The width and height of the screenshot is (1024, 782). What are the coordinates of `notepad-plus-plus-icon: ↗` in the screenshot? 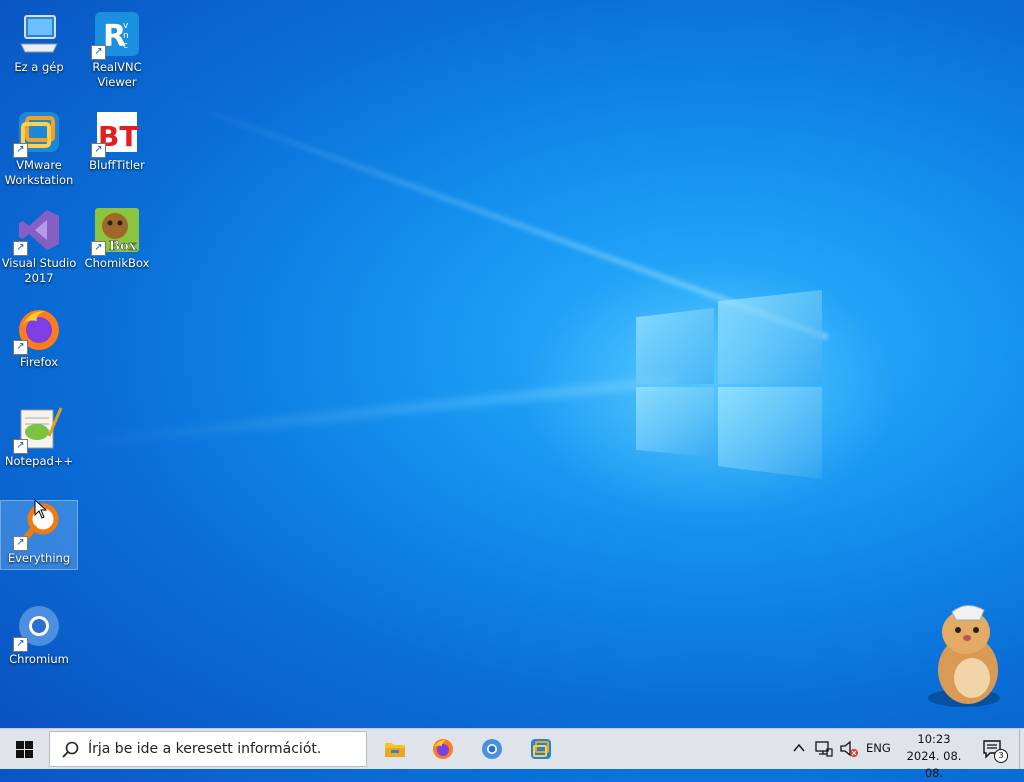 It's located at (38, 429).